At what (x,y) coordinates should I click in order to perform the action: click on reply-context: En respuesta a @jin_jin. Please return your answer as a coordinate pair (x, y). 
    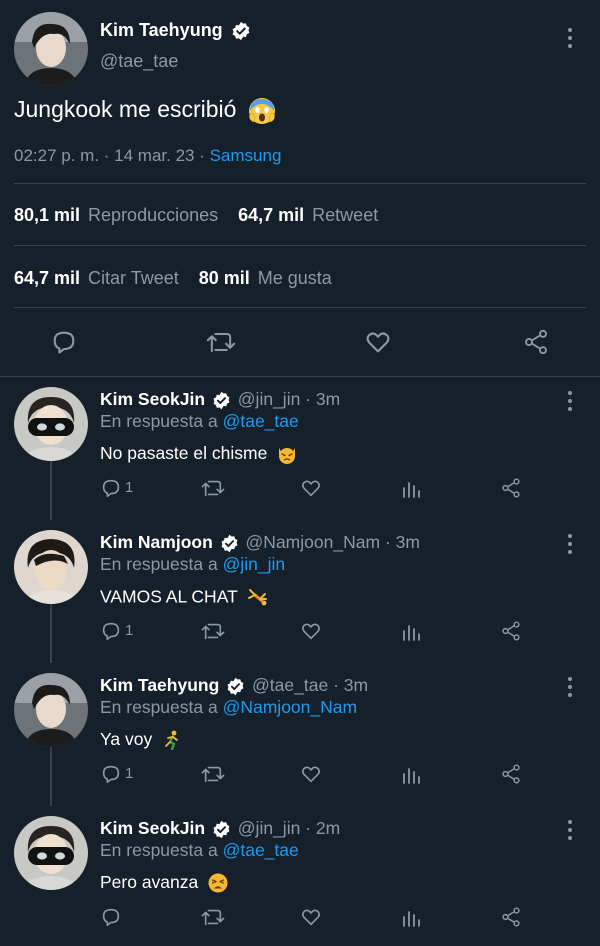
    Looking at the image, I should click on (192, 564).